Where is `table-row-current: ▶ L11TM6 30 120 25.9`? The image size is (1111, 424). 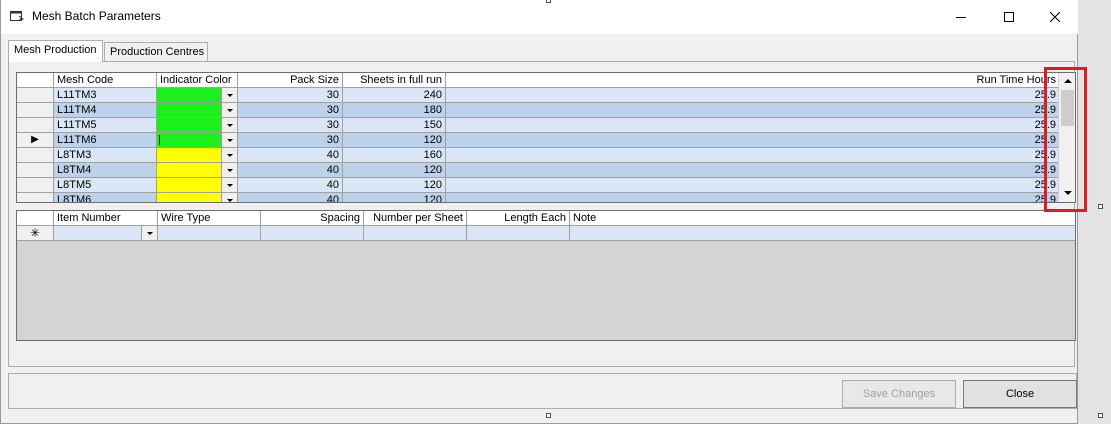 table-row-current: ▶ L11TM6 30 120 25.9 is located at coordinates (538, 140).